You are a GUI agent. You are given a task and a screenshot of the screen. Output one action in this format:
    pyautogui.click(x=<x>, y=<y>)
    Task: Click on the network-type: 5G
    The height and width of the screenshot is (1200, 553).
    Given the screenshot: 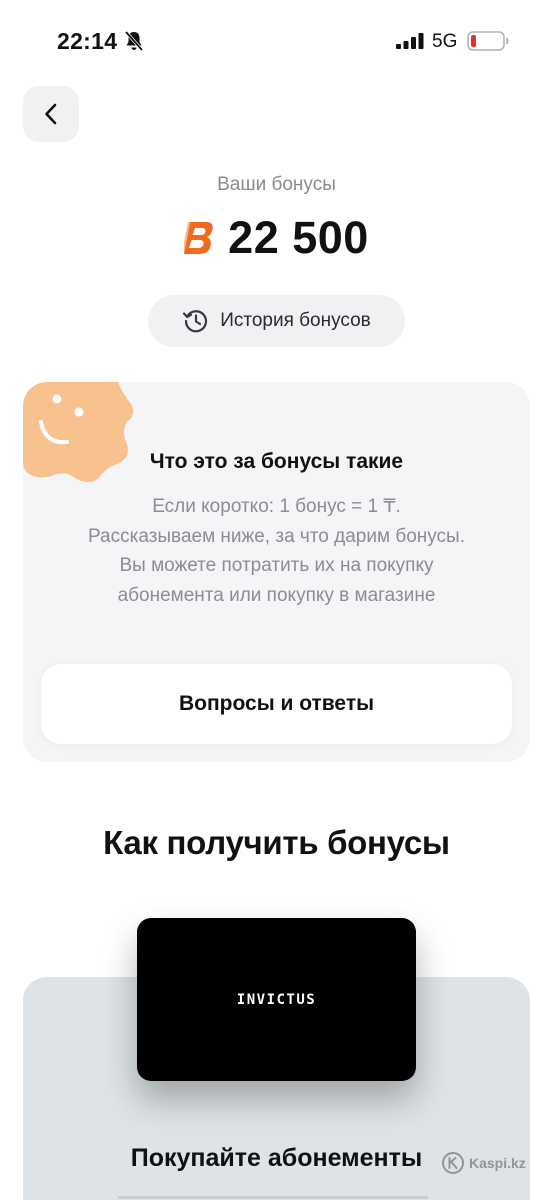 What is the action you would take?
    pyautogui.click(x=445, y=41)
    